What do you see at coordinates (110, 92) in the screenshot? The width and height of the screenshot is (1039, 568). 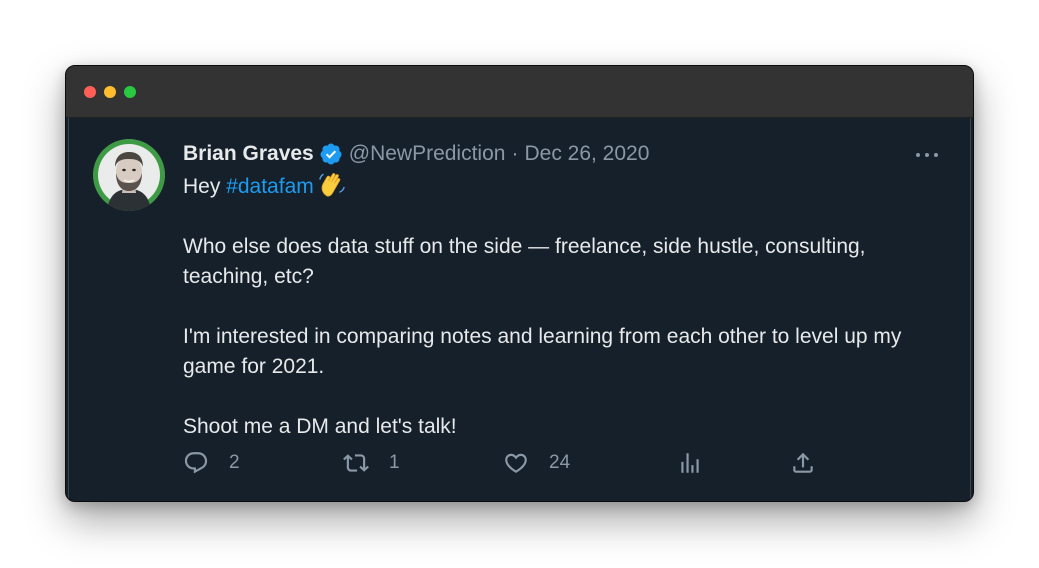 I see `minimize-window-button` at bounding box center [110, 92].